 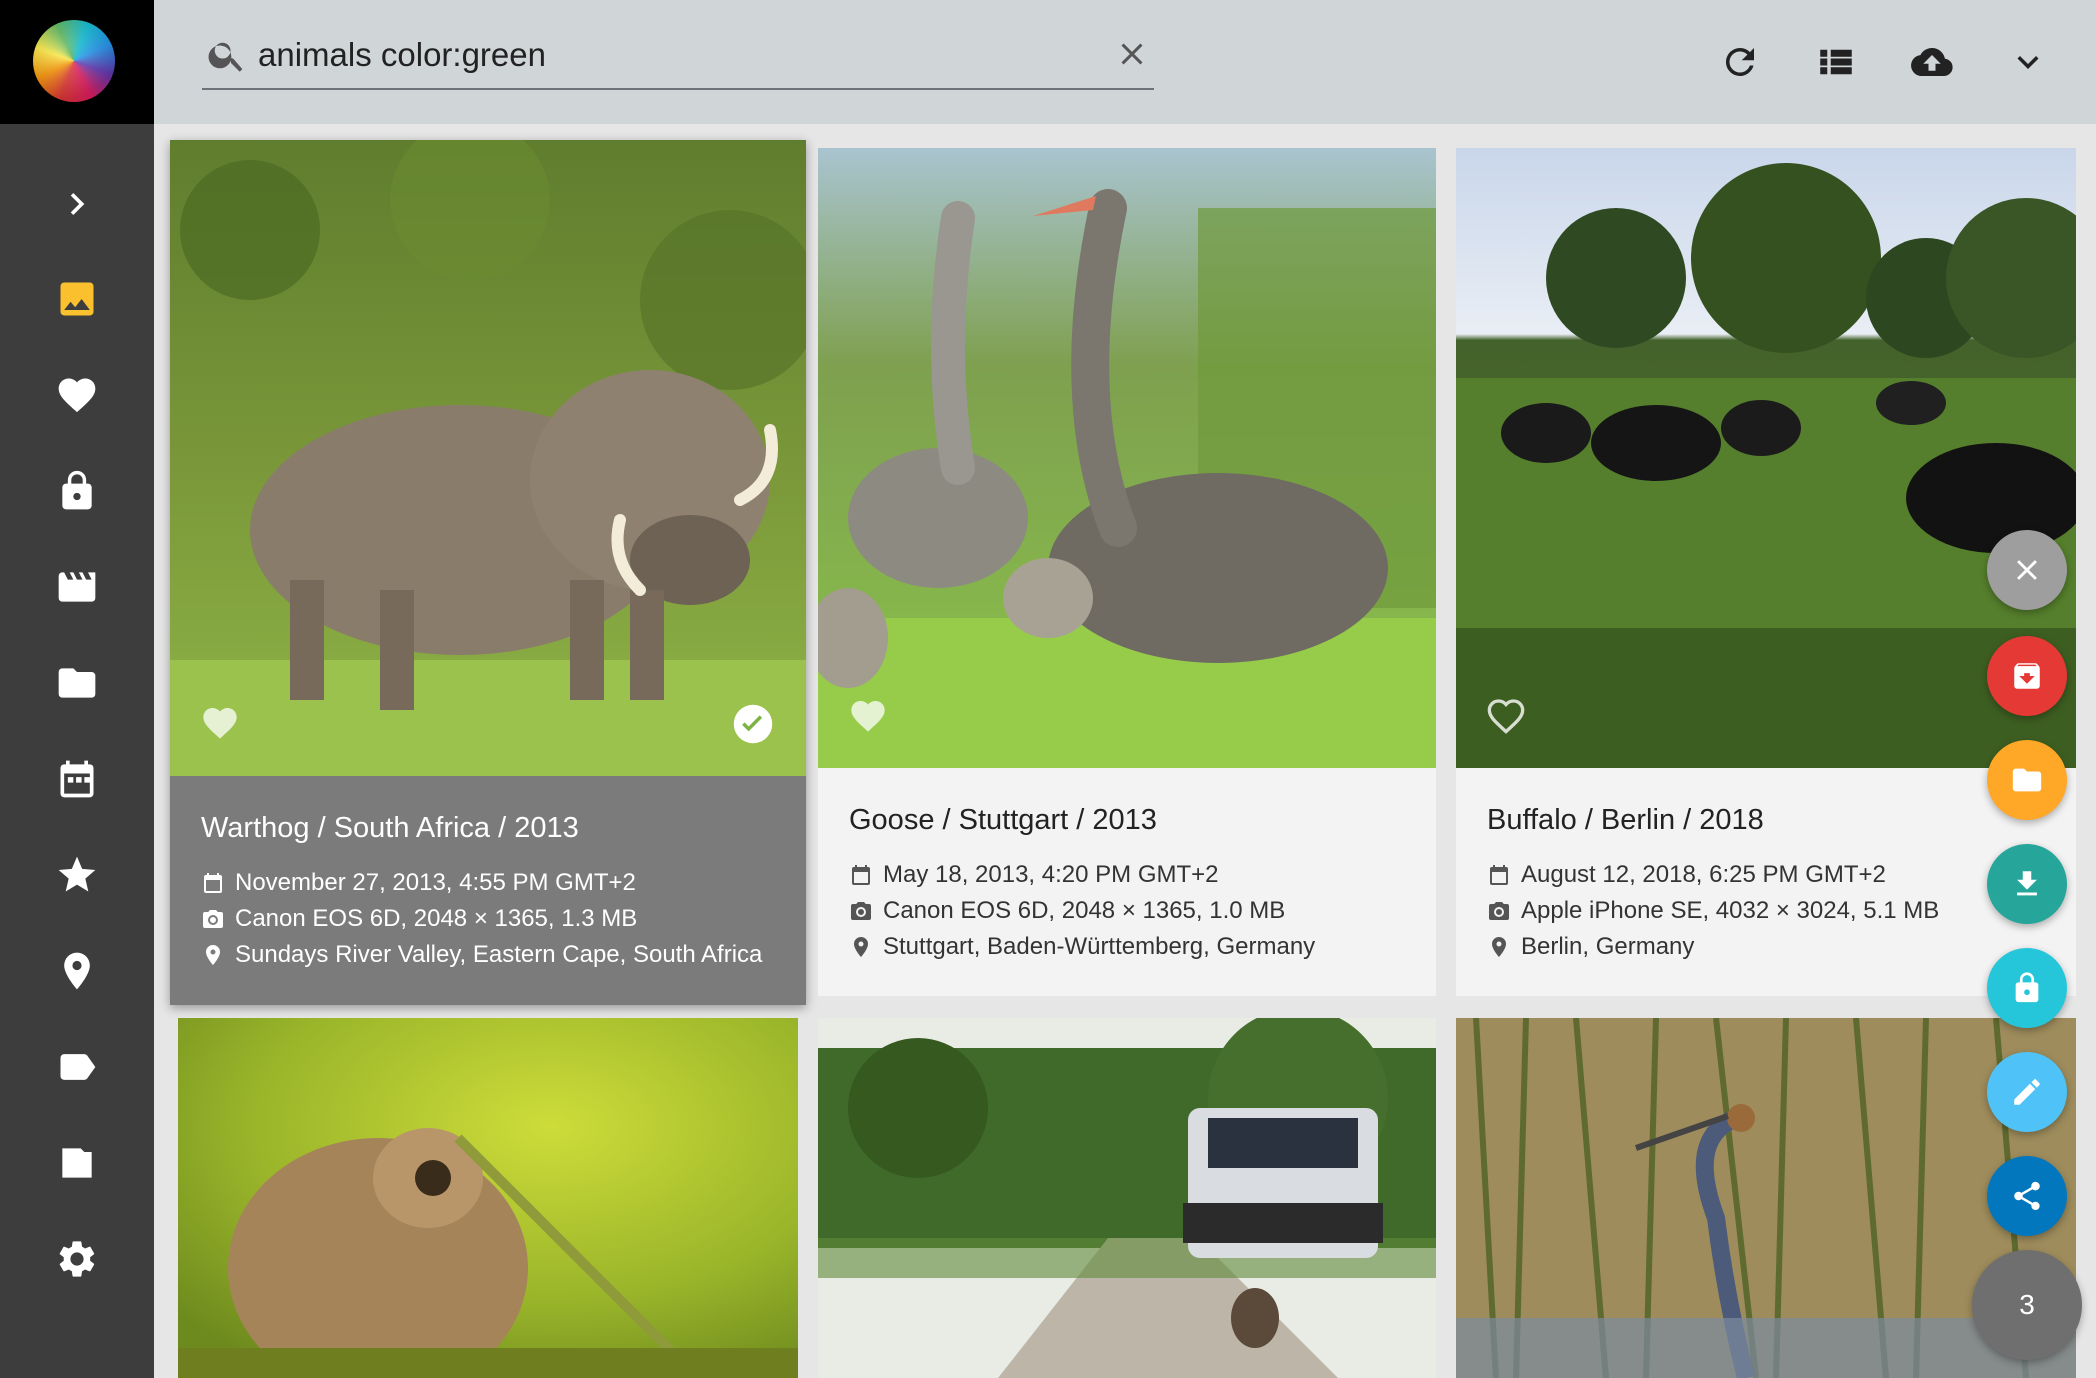 I want to click on sidebar-expand-button, so click(x=77, y=204).